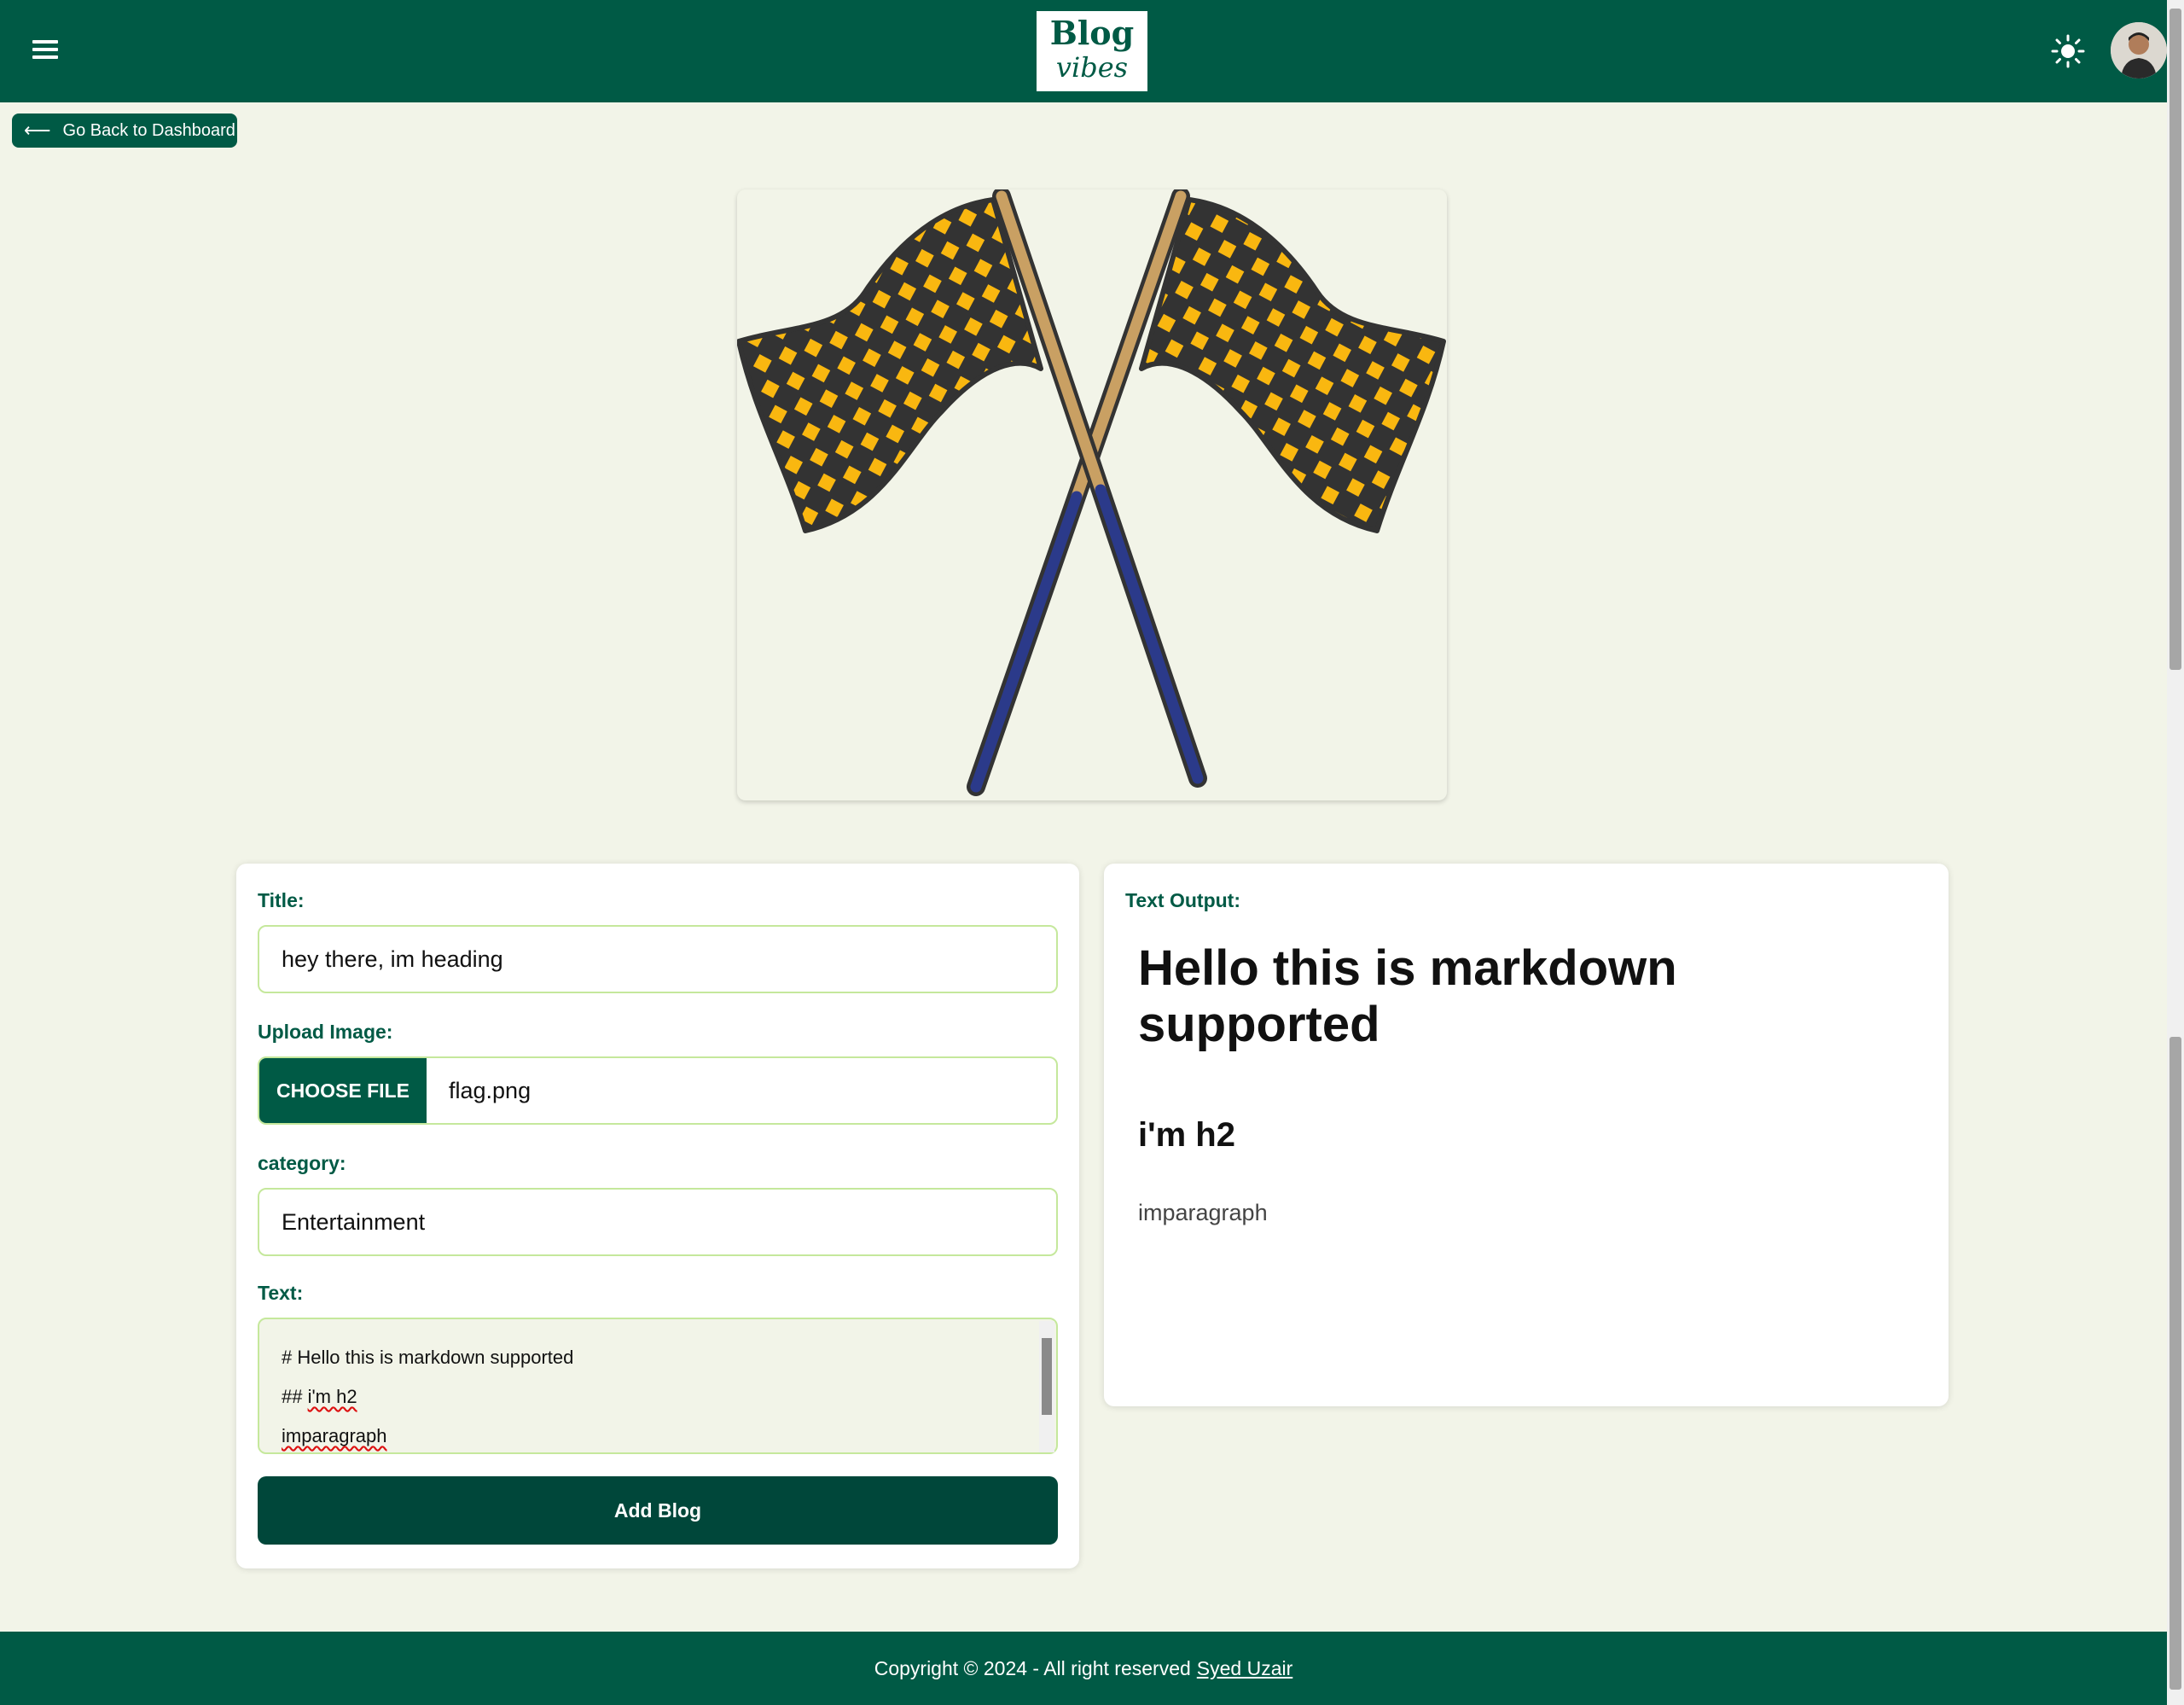  Describe the element at coordinates (343, 1091) in the screenshot. I see `choose-file-button: CHOOSE FILE` at that location.